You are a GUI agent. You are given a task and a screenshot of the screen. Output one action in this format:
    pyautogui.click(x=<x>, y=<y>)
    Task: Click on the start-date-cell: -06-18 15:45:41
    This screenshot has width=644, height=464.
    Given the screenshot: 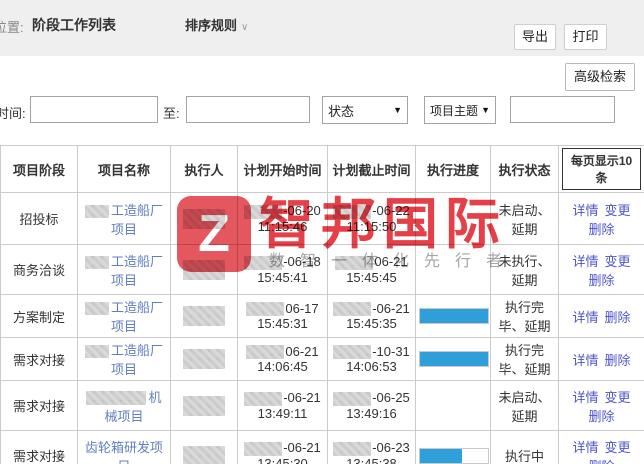 What is the action you would take?
    pyautogui.click(x=282, y=269)
    